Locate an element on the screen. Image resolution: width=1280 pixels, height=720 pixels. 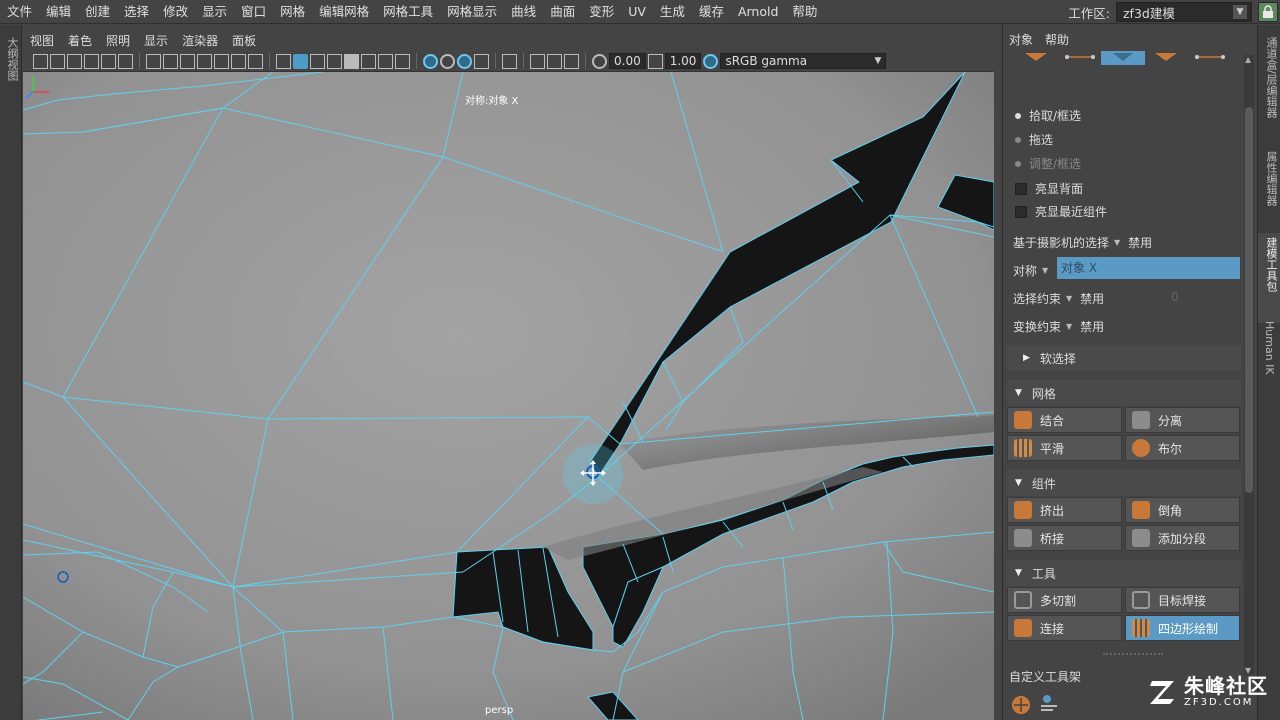
scrollbar-thumb is located at coordinates (1249, 300).